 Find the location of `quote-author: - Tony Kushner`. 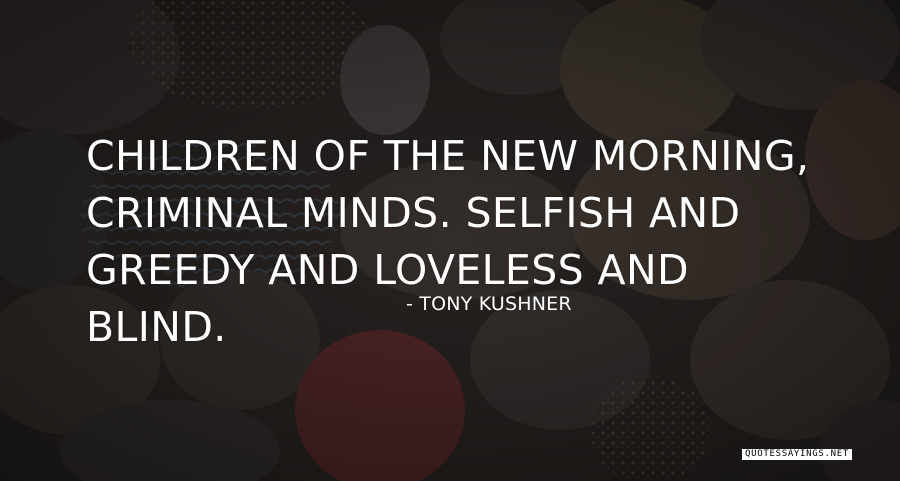

quote-author: - Tony Kushner is located at coordinates (489, 304).